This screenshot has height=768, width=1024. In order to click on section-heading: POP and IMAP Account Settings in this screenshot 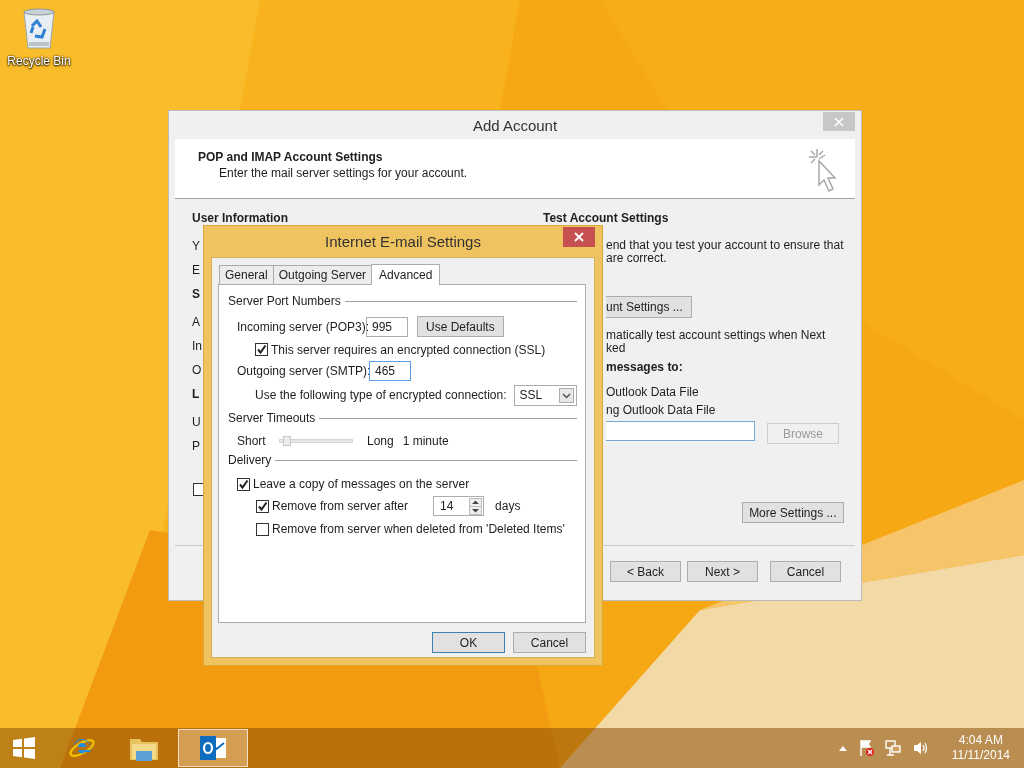, I will do `click(291, 157)`.